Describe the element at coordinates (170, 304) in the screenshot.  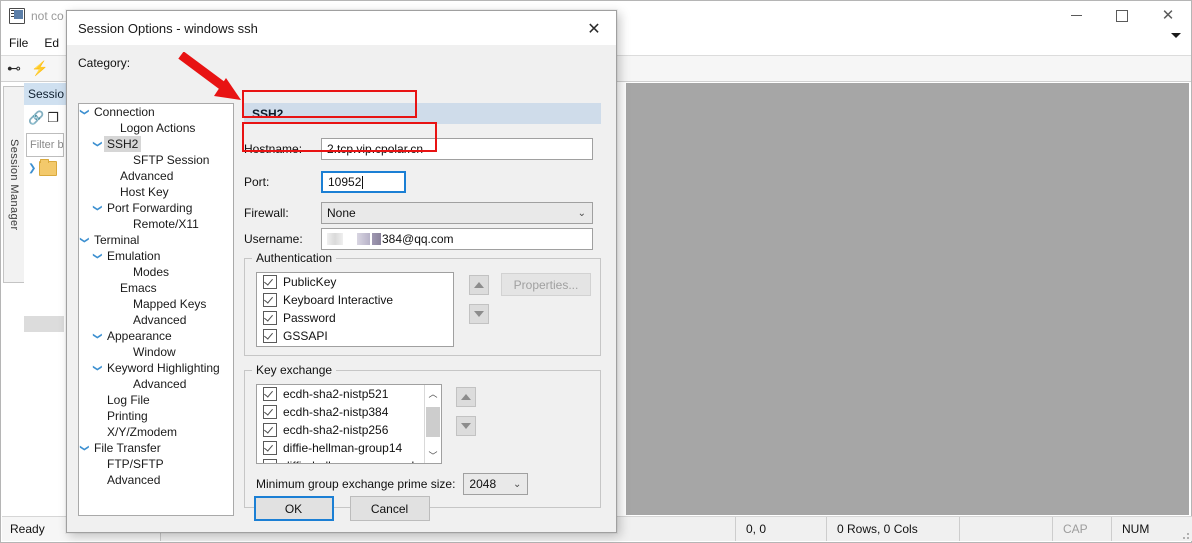
I see `category-tree-item-label: Mapped Keys` at that location.